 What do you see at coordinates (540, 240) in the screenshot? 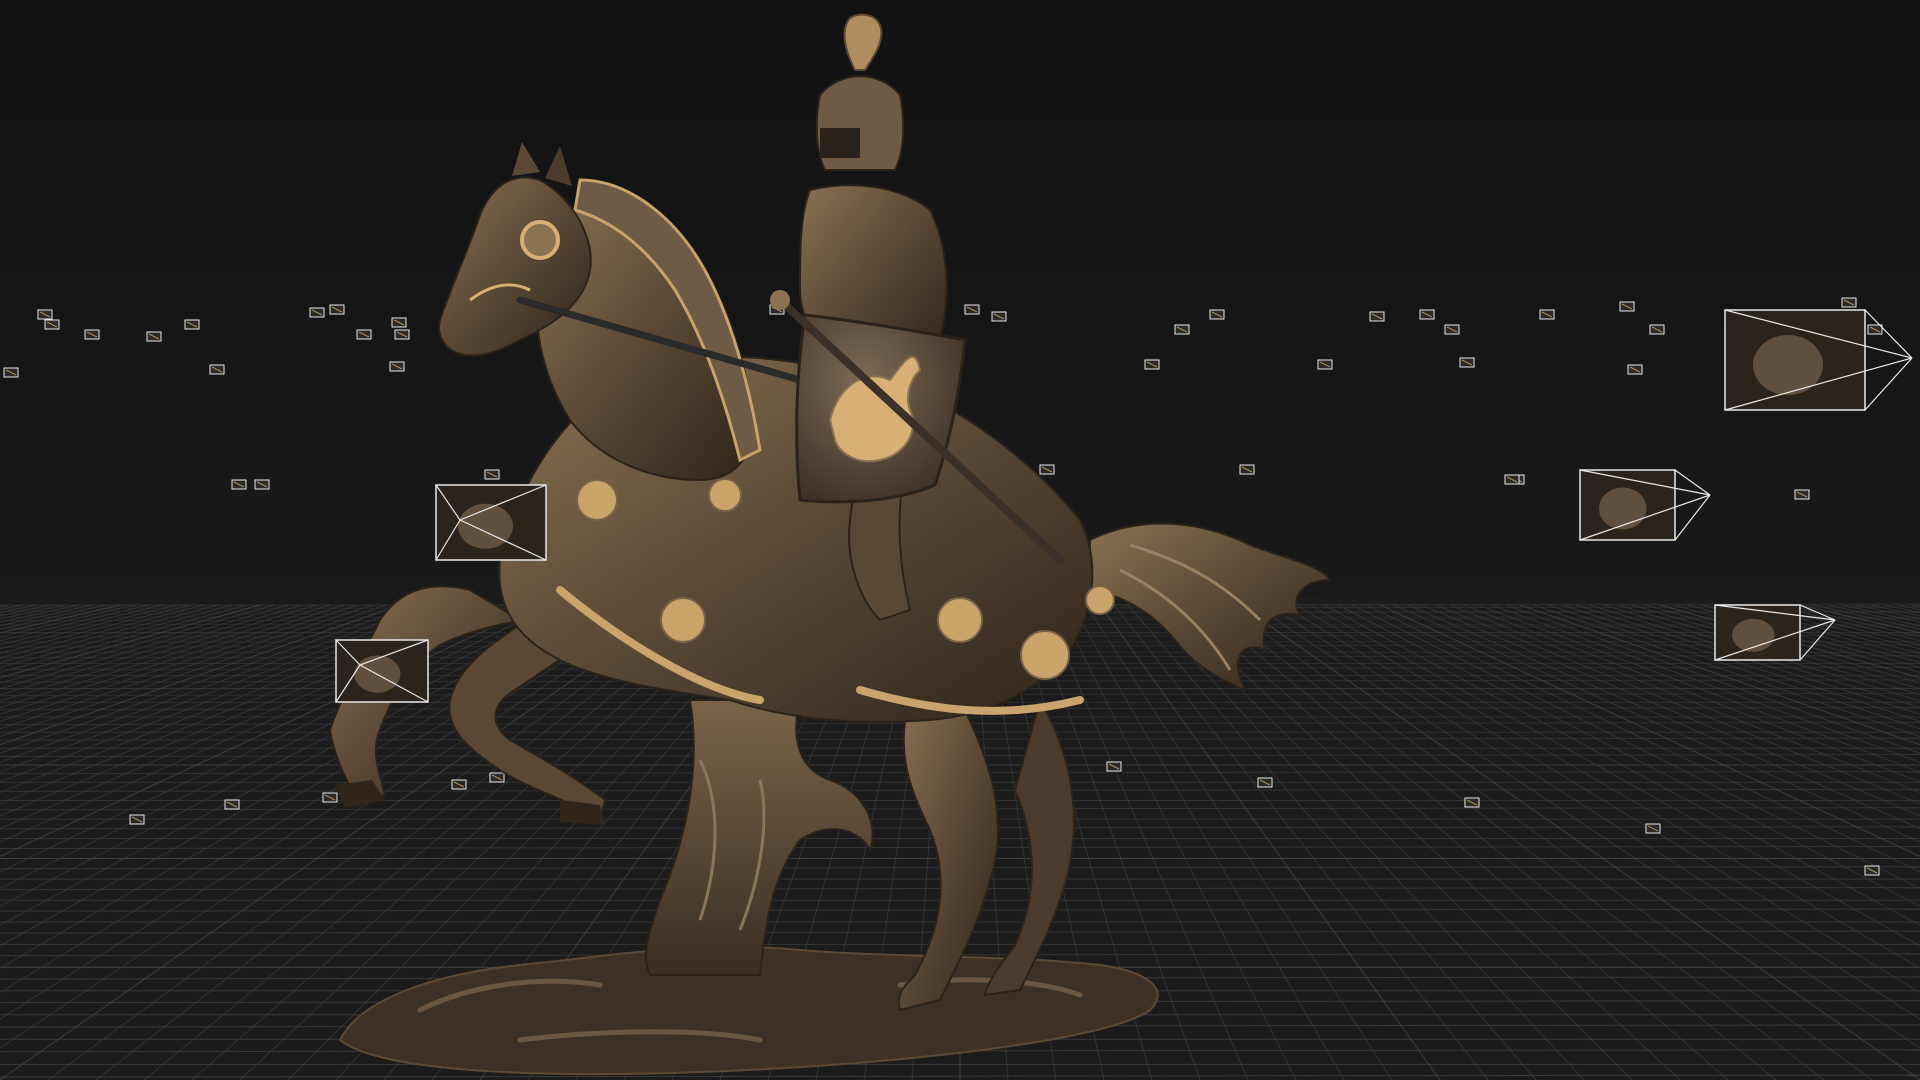
I see `chanfron-rosette` at bounding box center [540, 240].